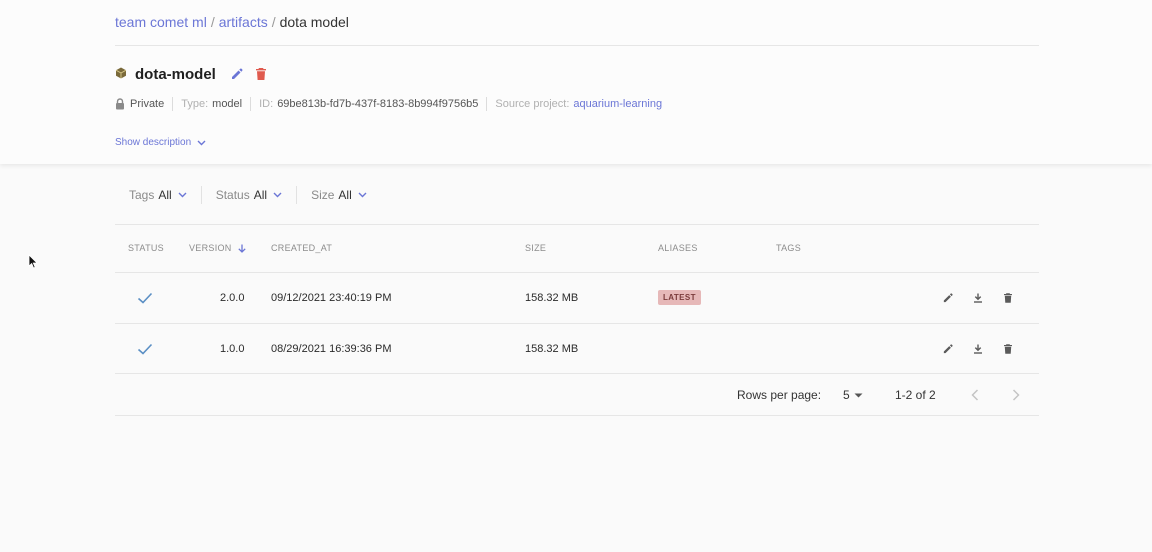  What do you see at coordinates (535, 248) in the screenshot?
I see `column-header-size: SIZE` at bounding box center [535, 248].